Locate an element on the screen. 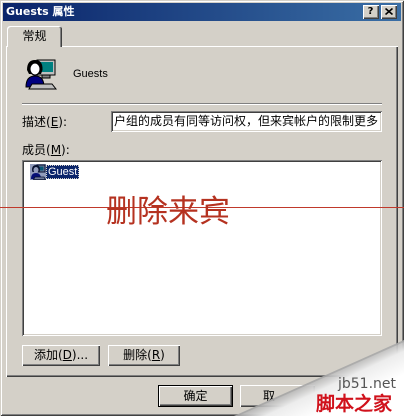 The height and width of the screenshot is (416, 404). help-button: ? is located at coordinates (371, 12).